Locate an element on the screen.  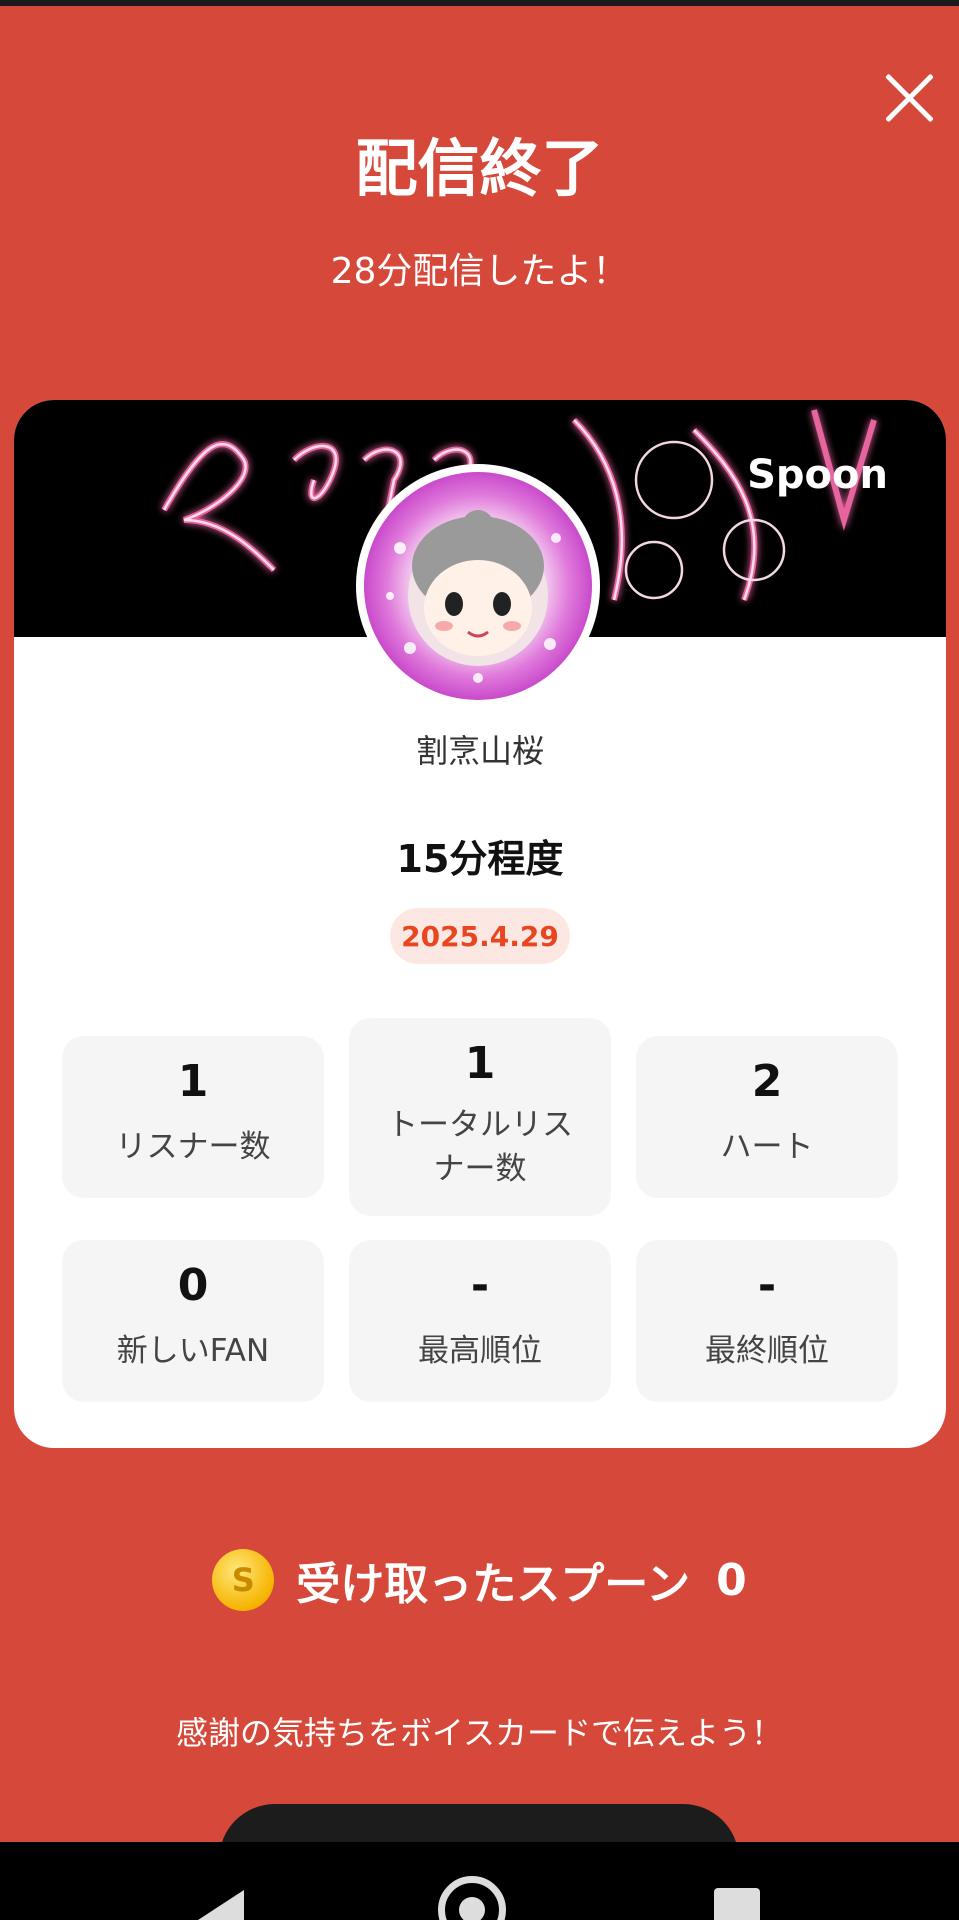
stat-final-rank: - 最終順位 is located at coordinates (767, 1321).